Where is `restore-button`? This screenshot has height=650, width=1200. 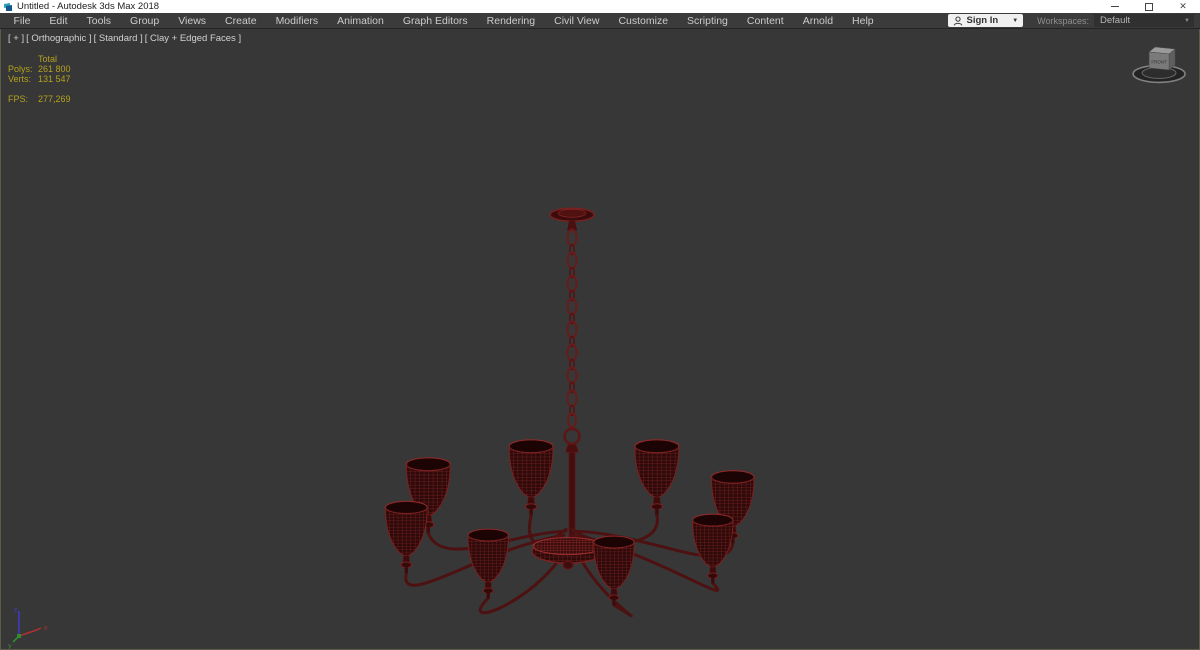 restore-button is located at coordinates (1149, 6).